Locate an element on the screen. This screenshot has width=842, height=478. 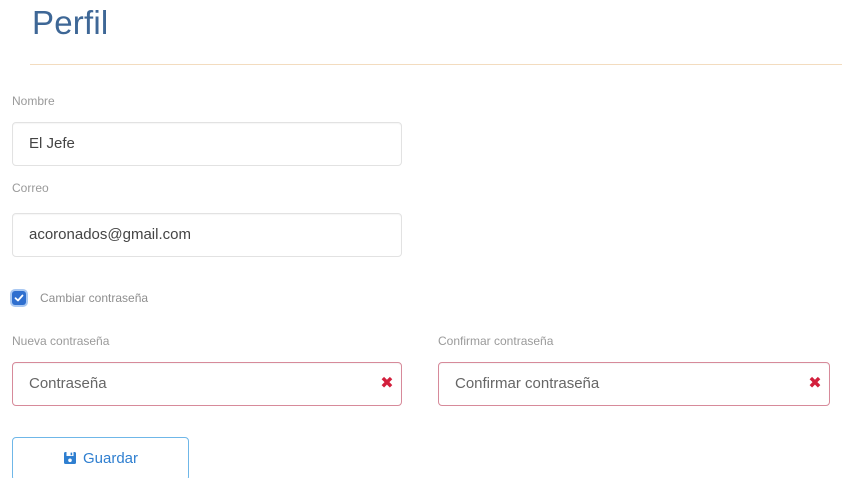
check-icon is located at coordinates (19, 298).